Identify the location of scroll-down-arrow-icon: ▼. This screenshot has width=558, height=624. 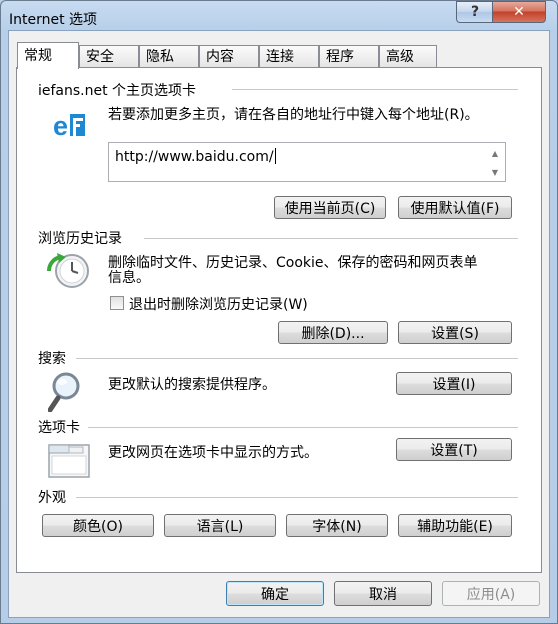
(495, 172).